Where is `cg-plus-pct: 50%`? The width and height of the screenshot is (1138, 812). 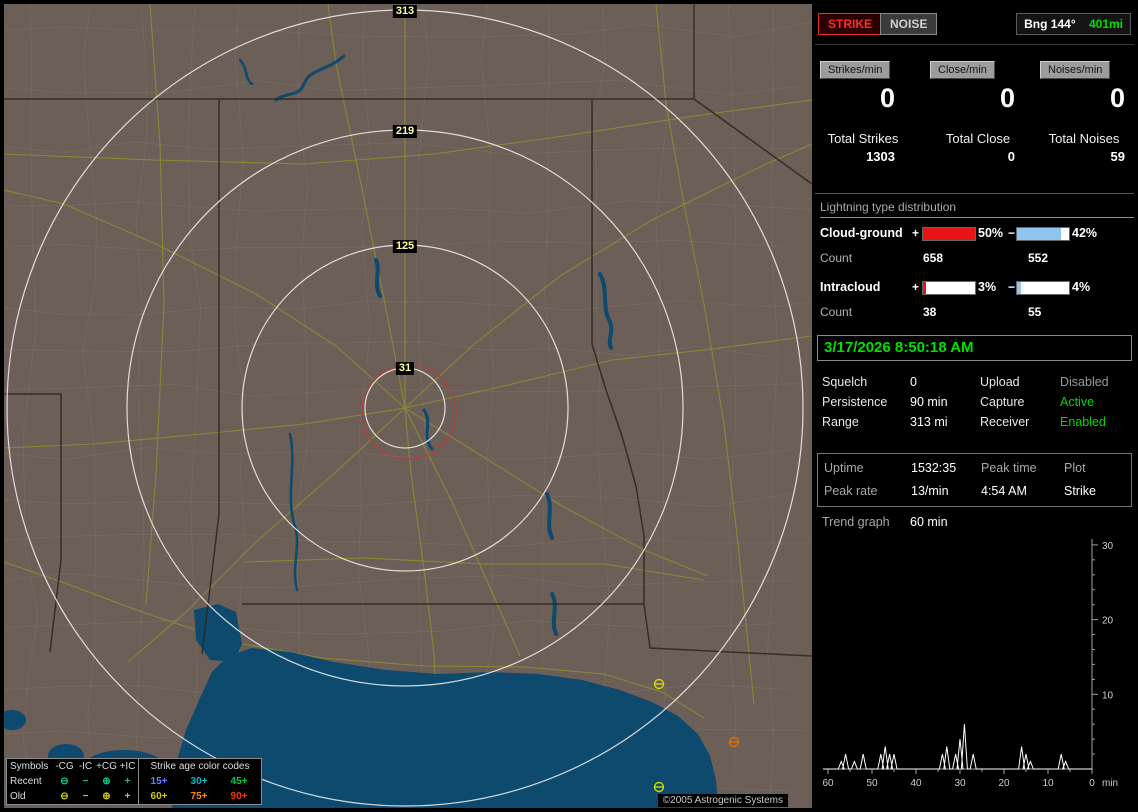
cg-plus-pct: 50% is located at coordinates (991, 233).